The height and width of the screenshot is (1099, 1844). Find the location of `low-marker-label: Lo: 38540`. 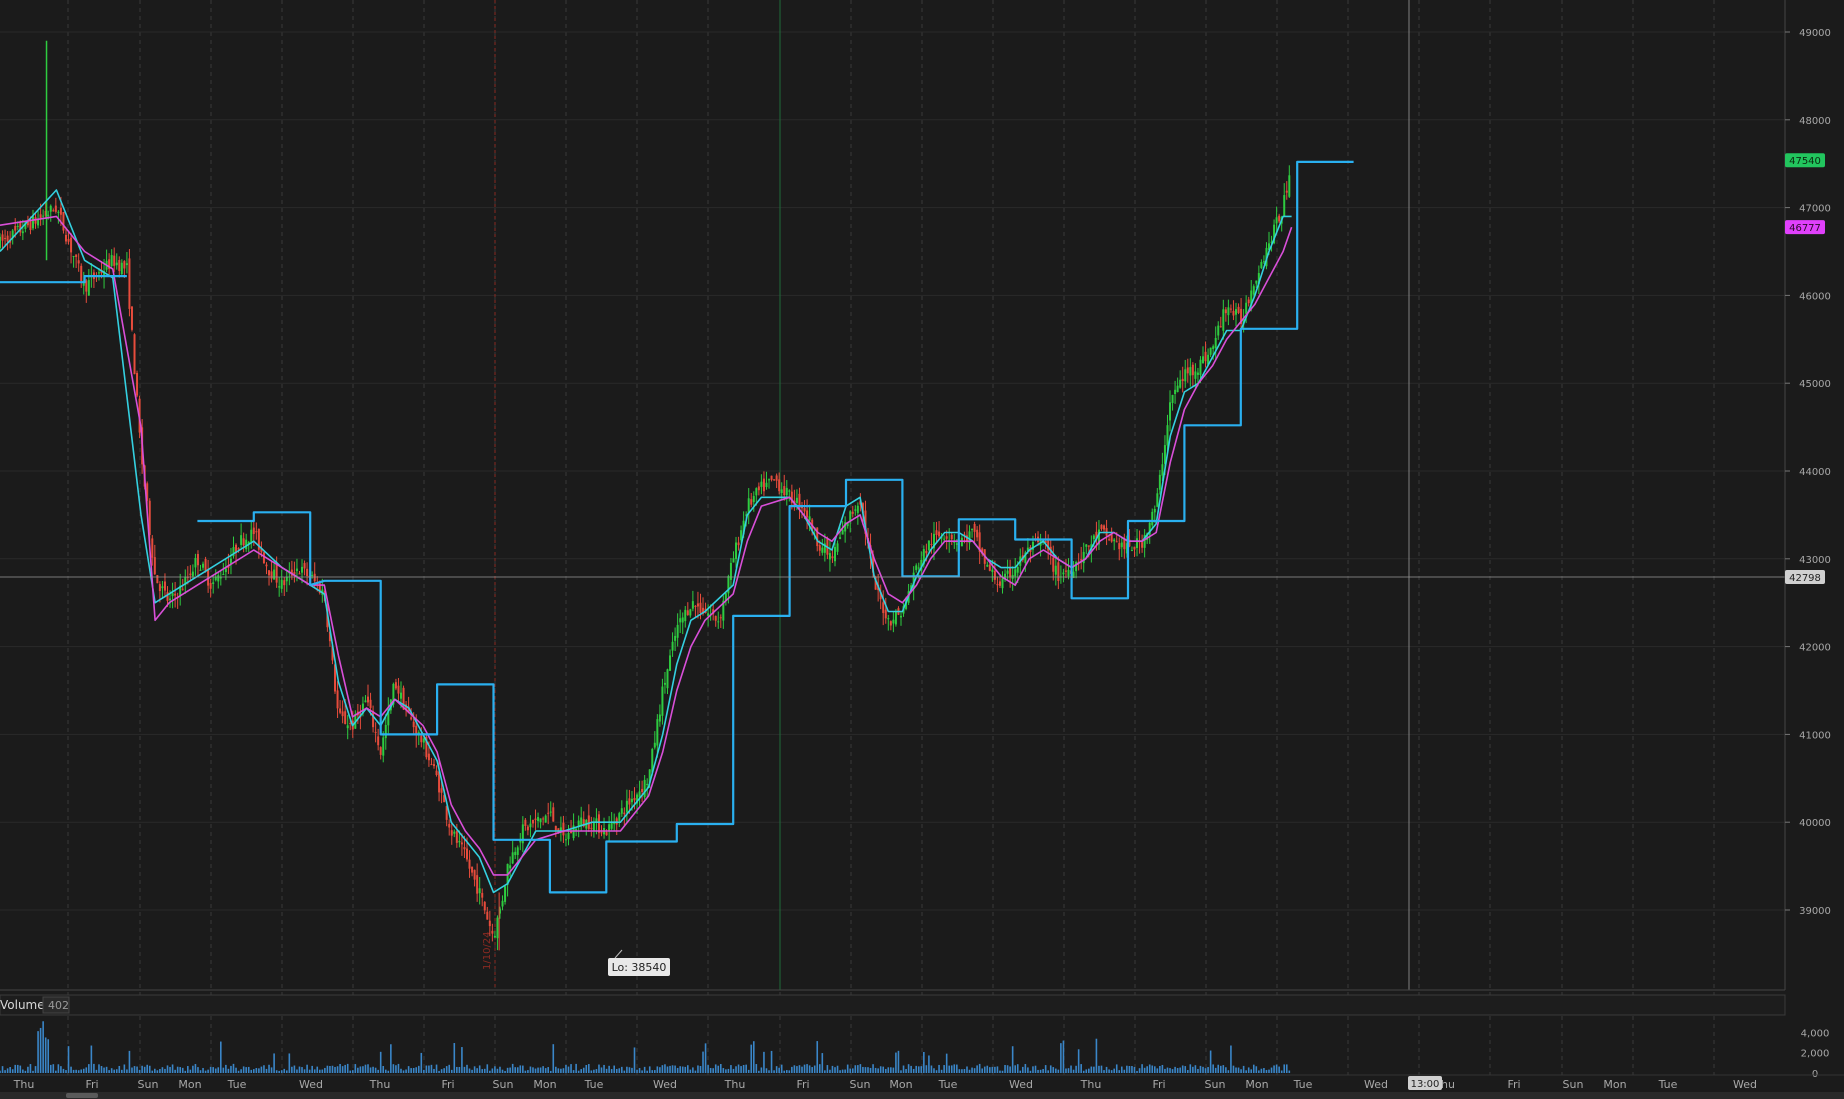

low-marker-label: Lo: 38540 is located at coordinates (639, 967).